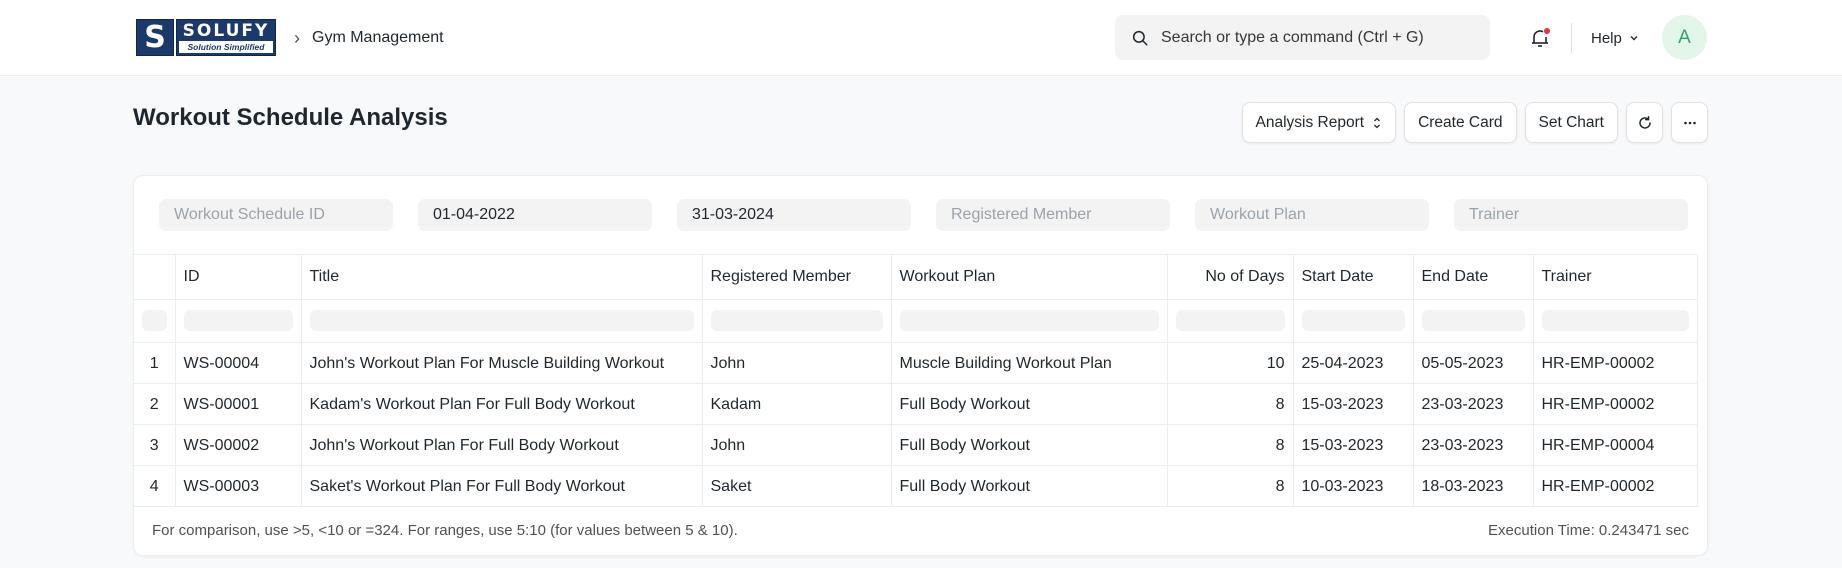 Image resolution: width=1842 pixels, height=568 pixels. What do you see at coordinates (535, 215) in the screenshot?
I see `filter-from-date` at bounding box center [535, 215].